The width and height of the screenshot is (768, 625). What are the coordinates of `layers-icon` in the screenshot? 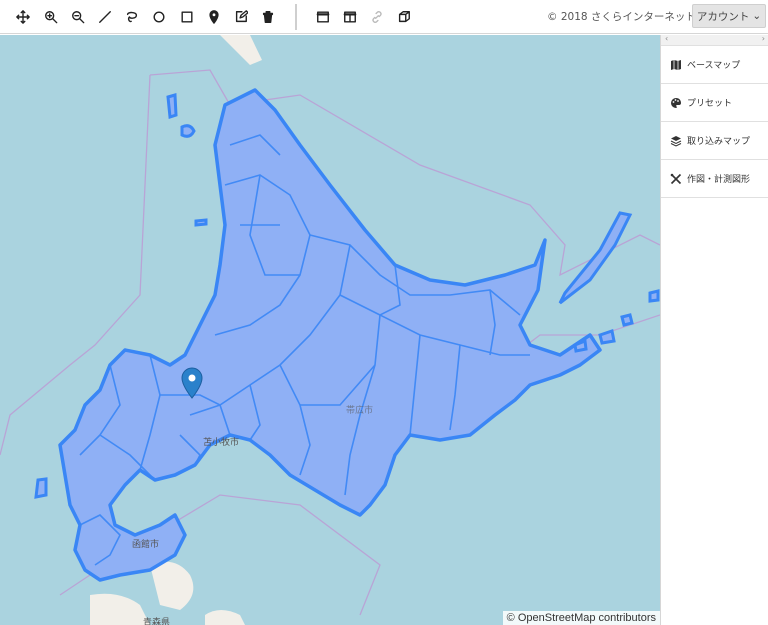 It's located at (676, 141).